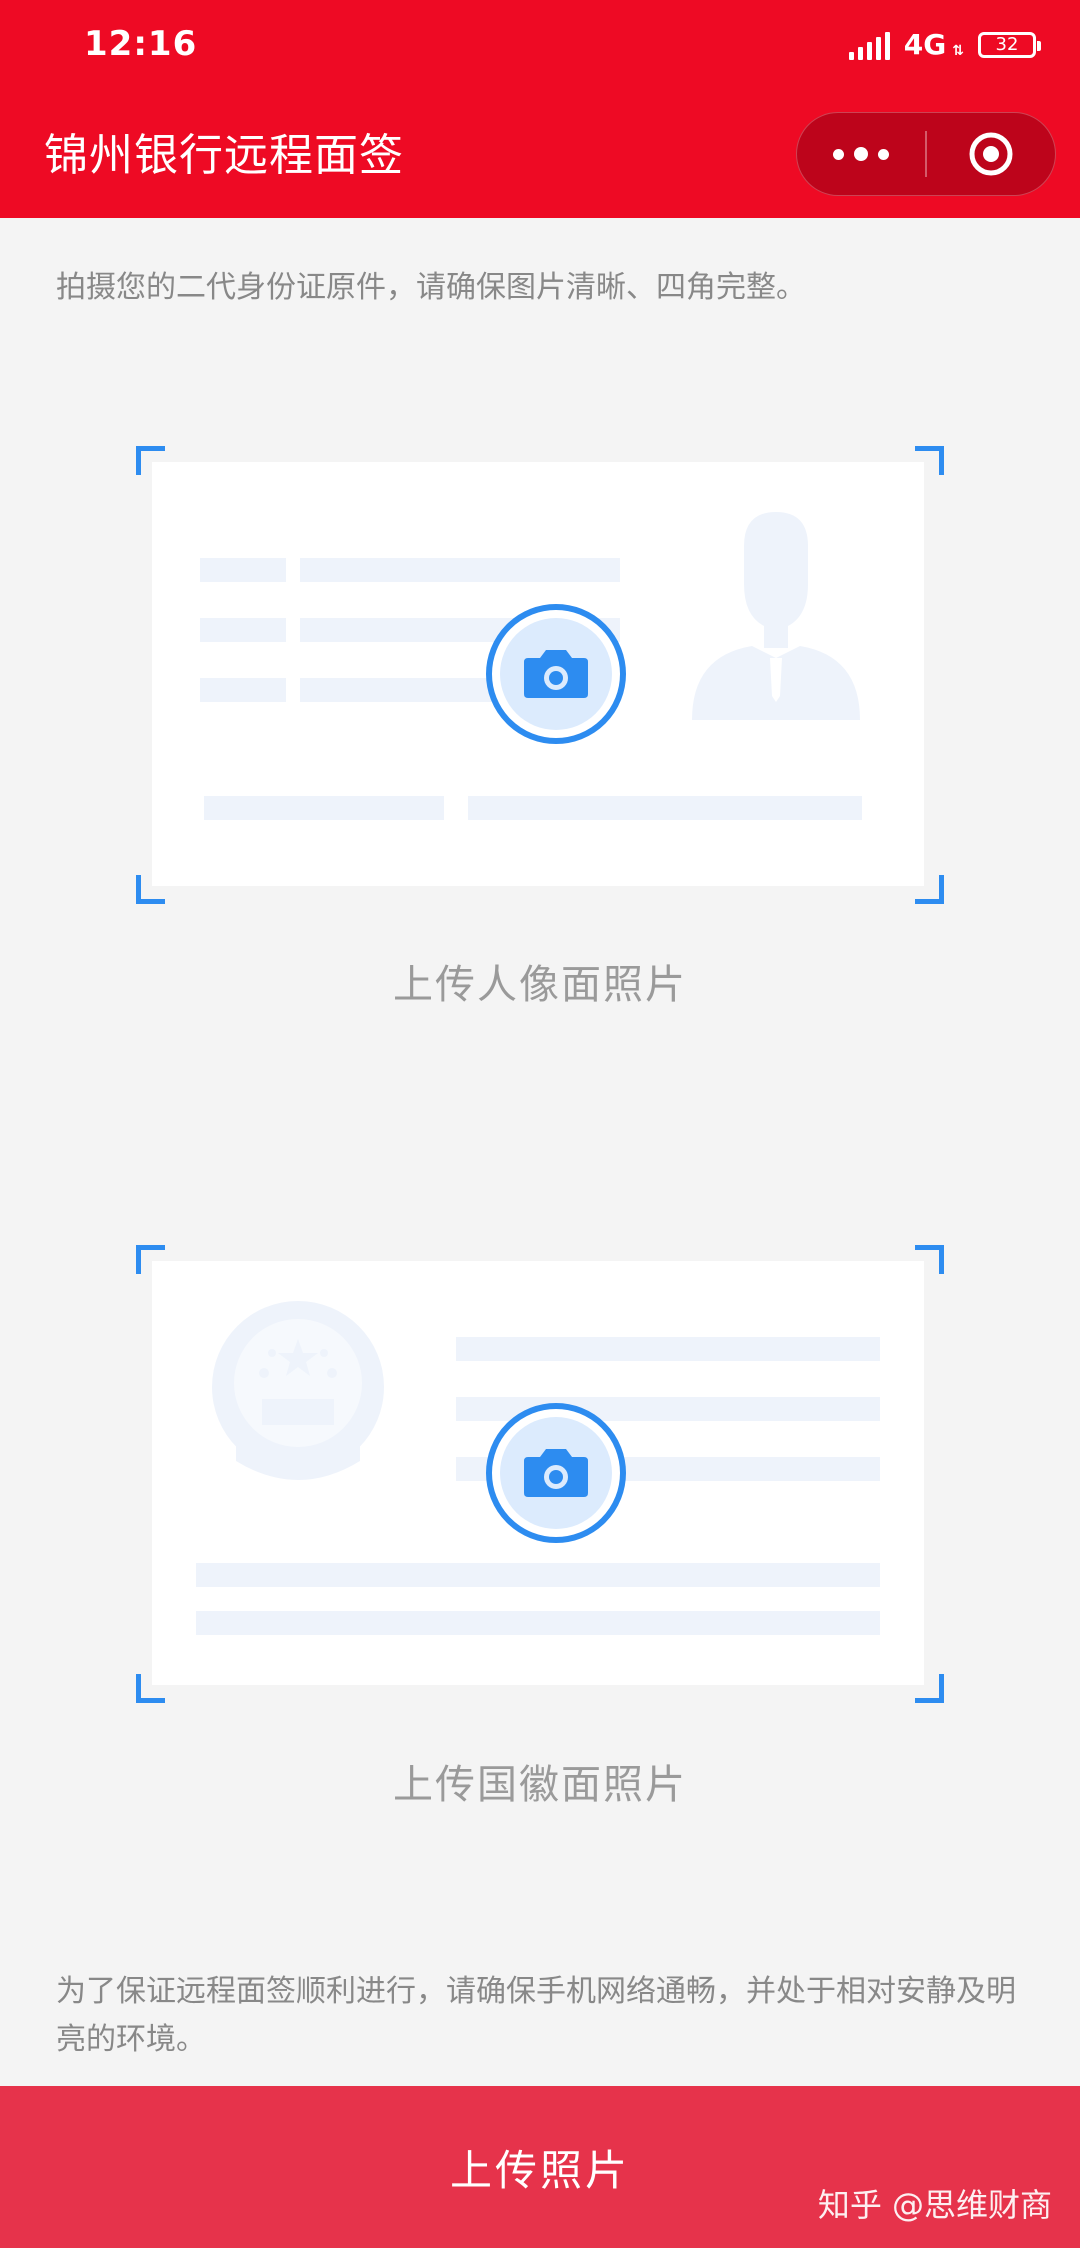  Describe the element at coordinates (1007, 44) in the screenshot. I see `battery-level: 32` at that location.